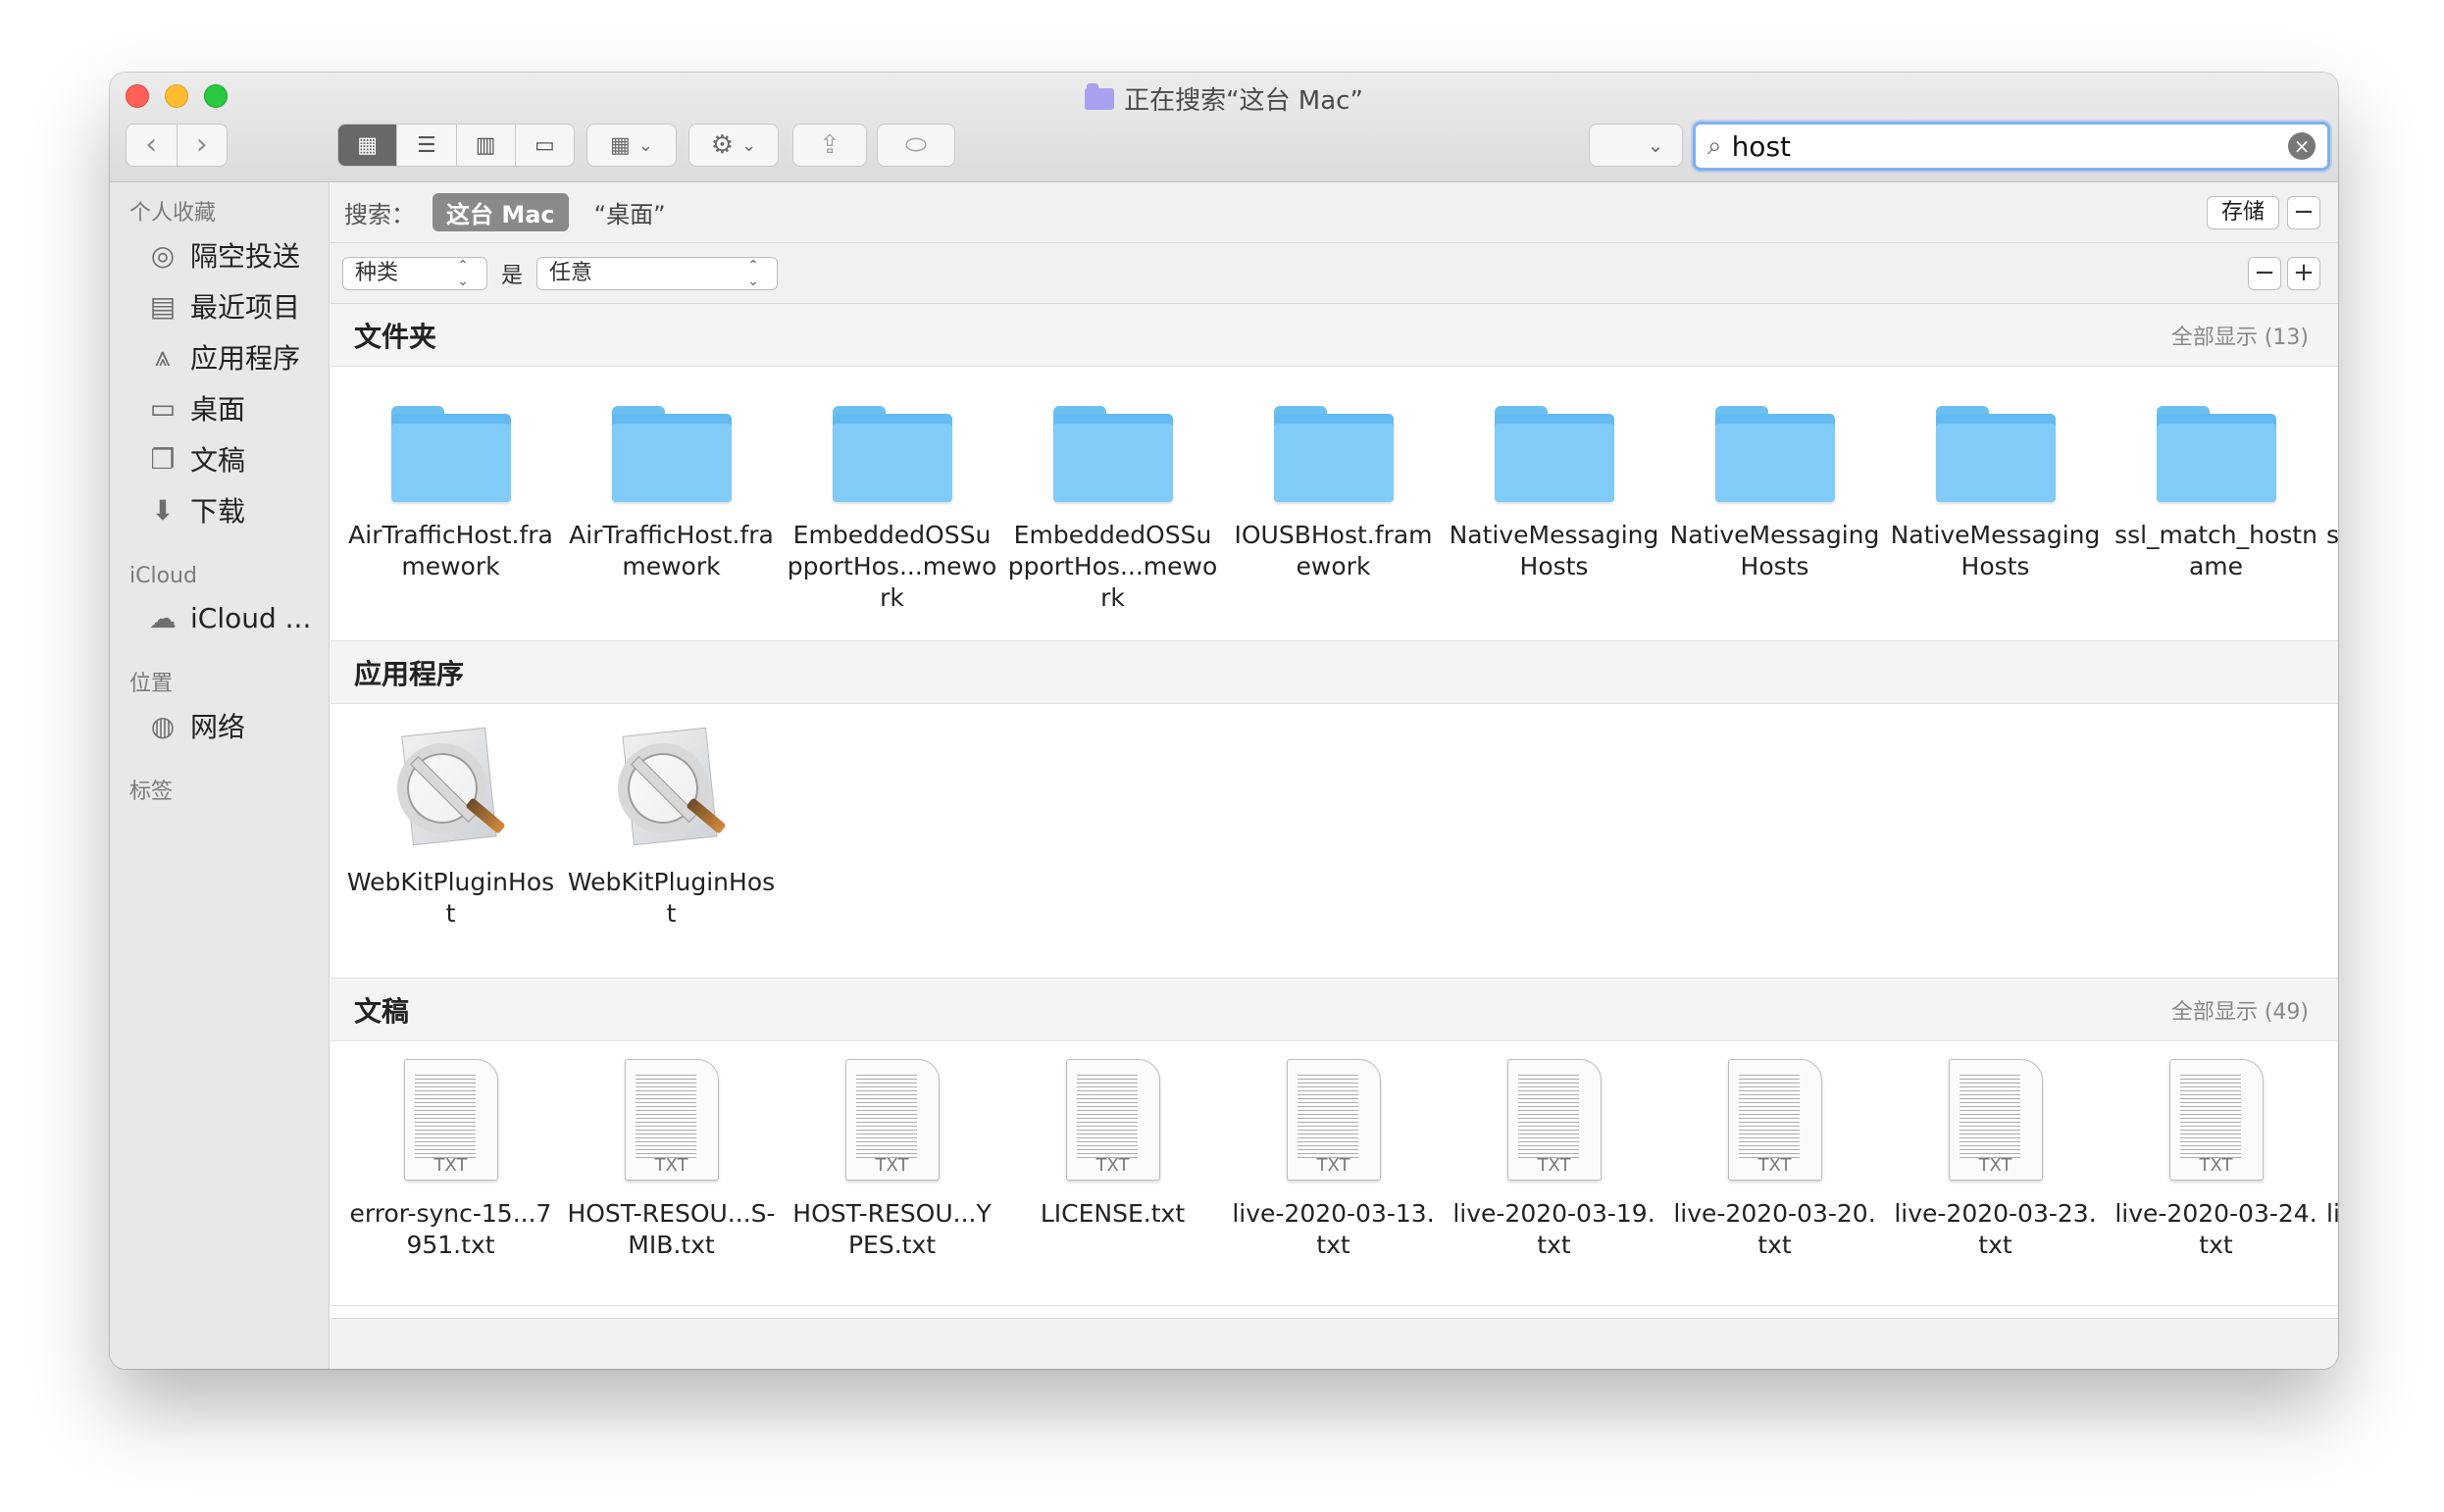 Image resolution: width=2444 pixels, height=1512 pixels. Describe the element at coordinates (545, 145) in the screenshot. I see `gallery-view-button: ▭` at that location.